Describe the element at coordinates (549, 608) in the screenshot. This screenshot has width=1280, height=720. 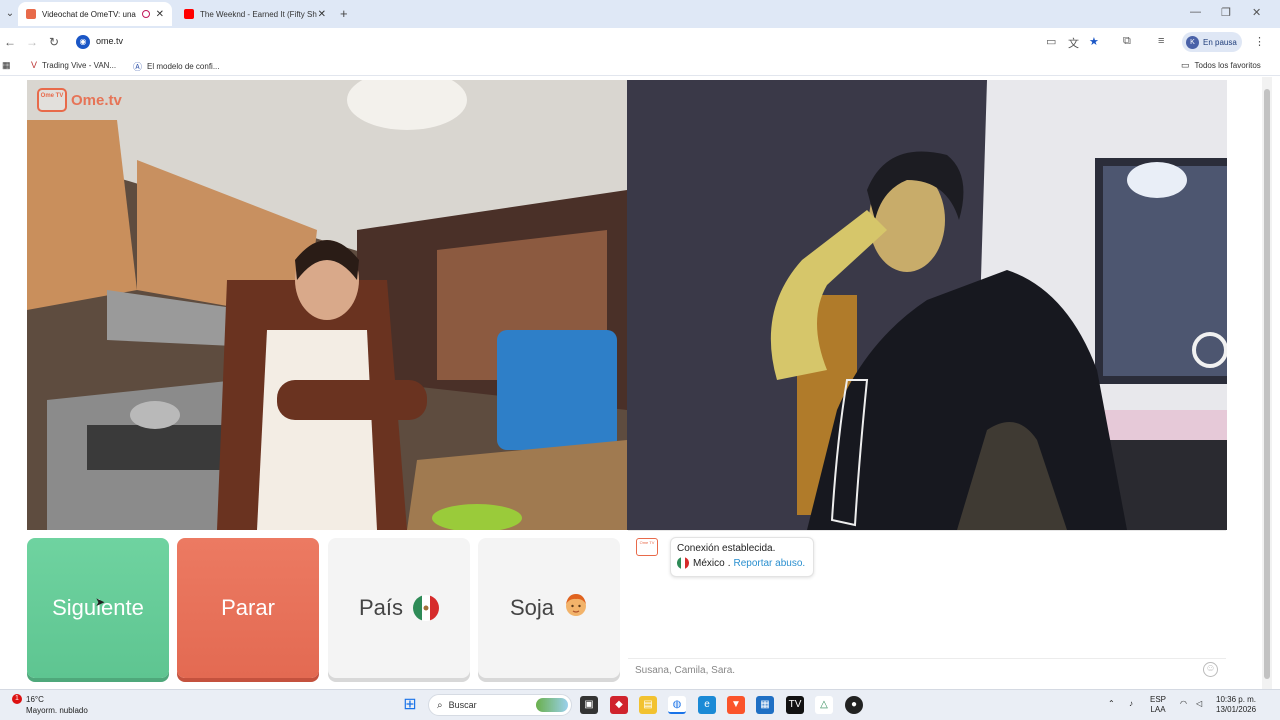
I see `gender-selector-button: Soja` at that location.